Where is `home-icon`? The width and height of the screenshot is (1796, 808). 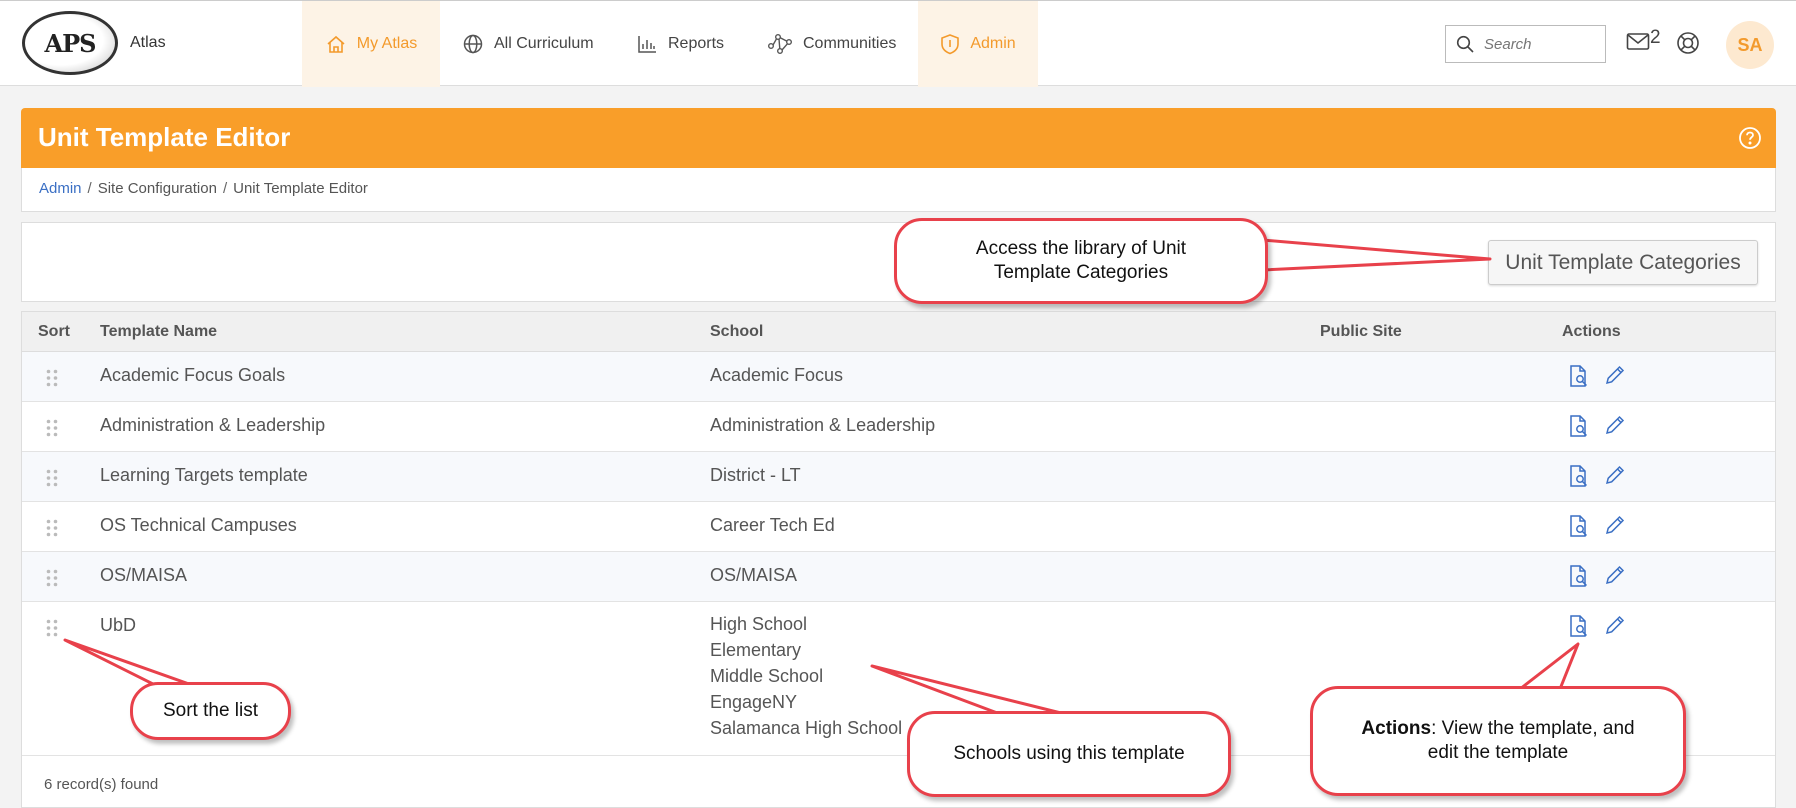 home-icon is located at coordinates (336, 44).